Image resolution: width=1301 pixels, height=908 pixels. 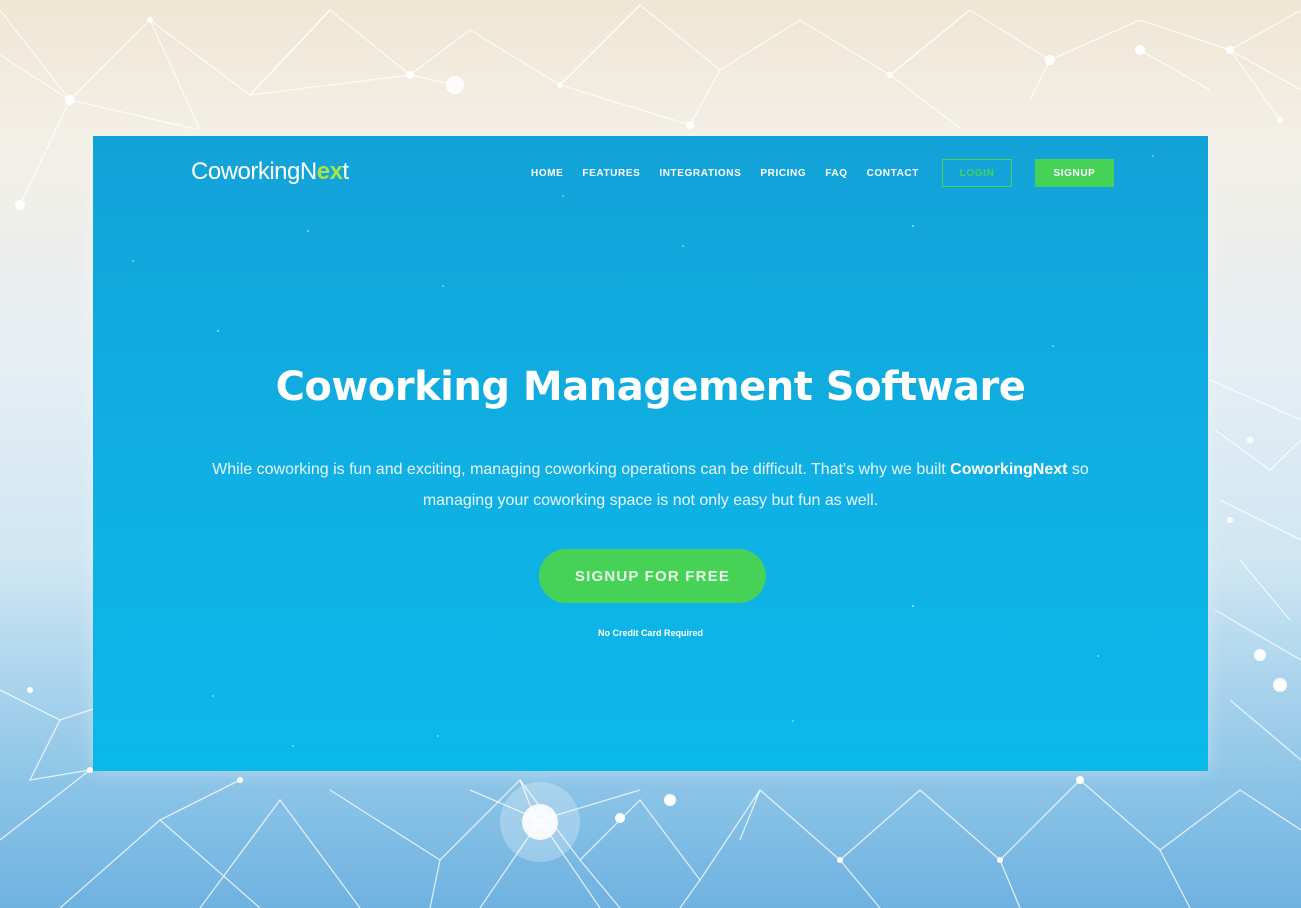 I want to click on no-credit-card-note: No Credit Card Required, so click(x=650, y=633).